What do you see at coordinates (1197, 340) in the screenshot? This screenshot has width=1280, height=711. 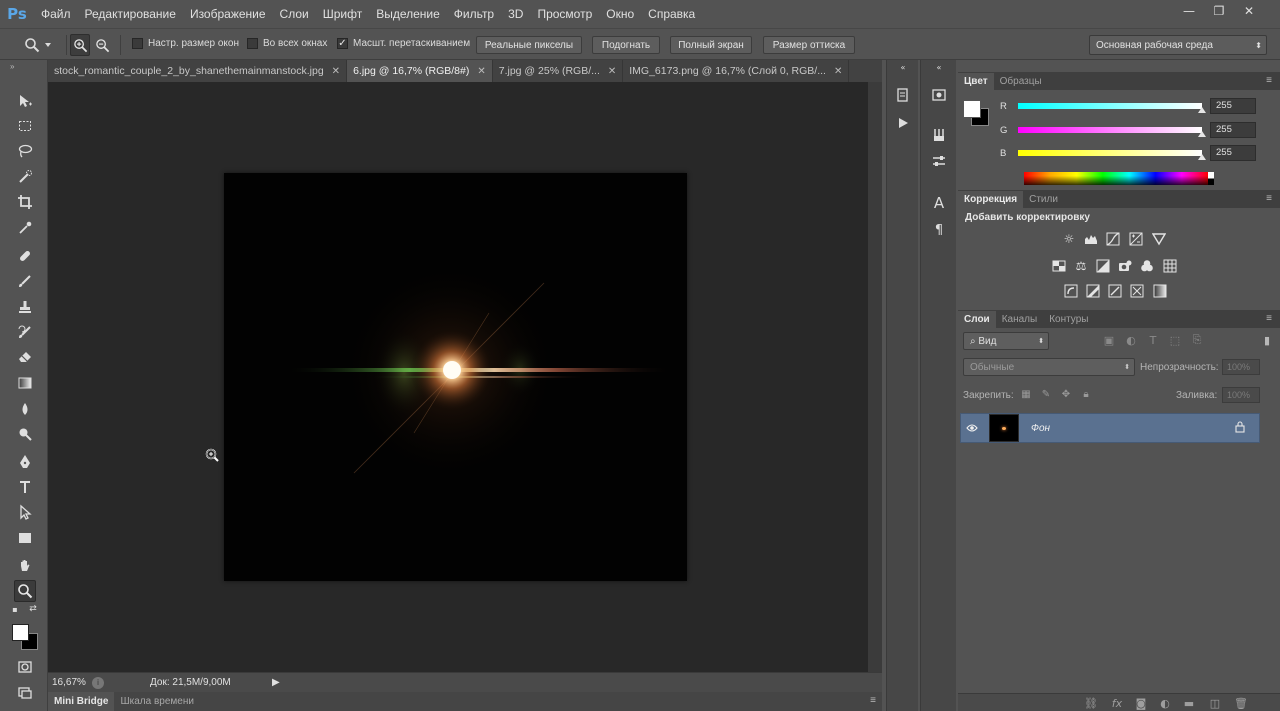 I see `filter-smart-object-icon: ⎘` at bounding box center [1197, 340].